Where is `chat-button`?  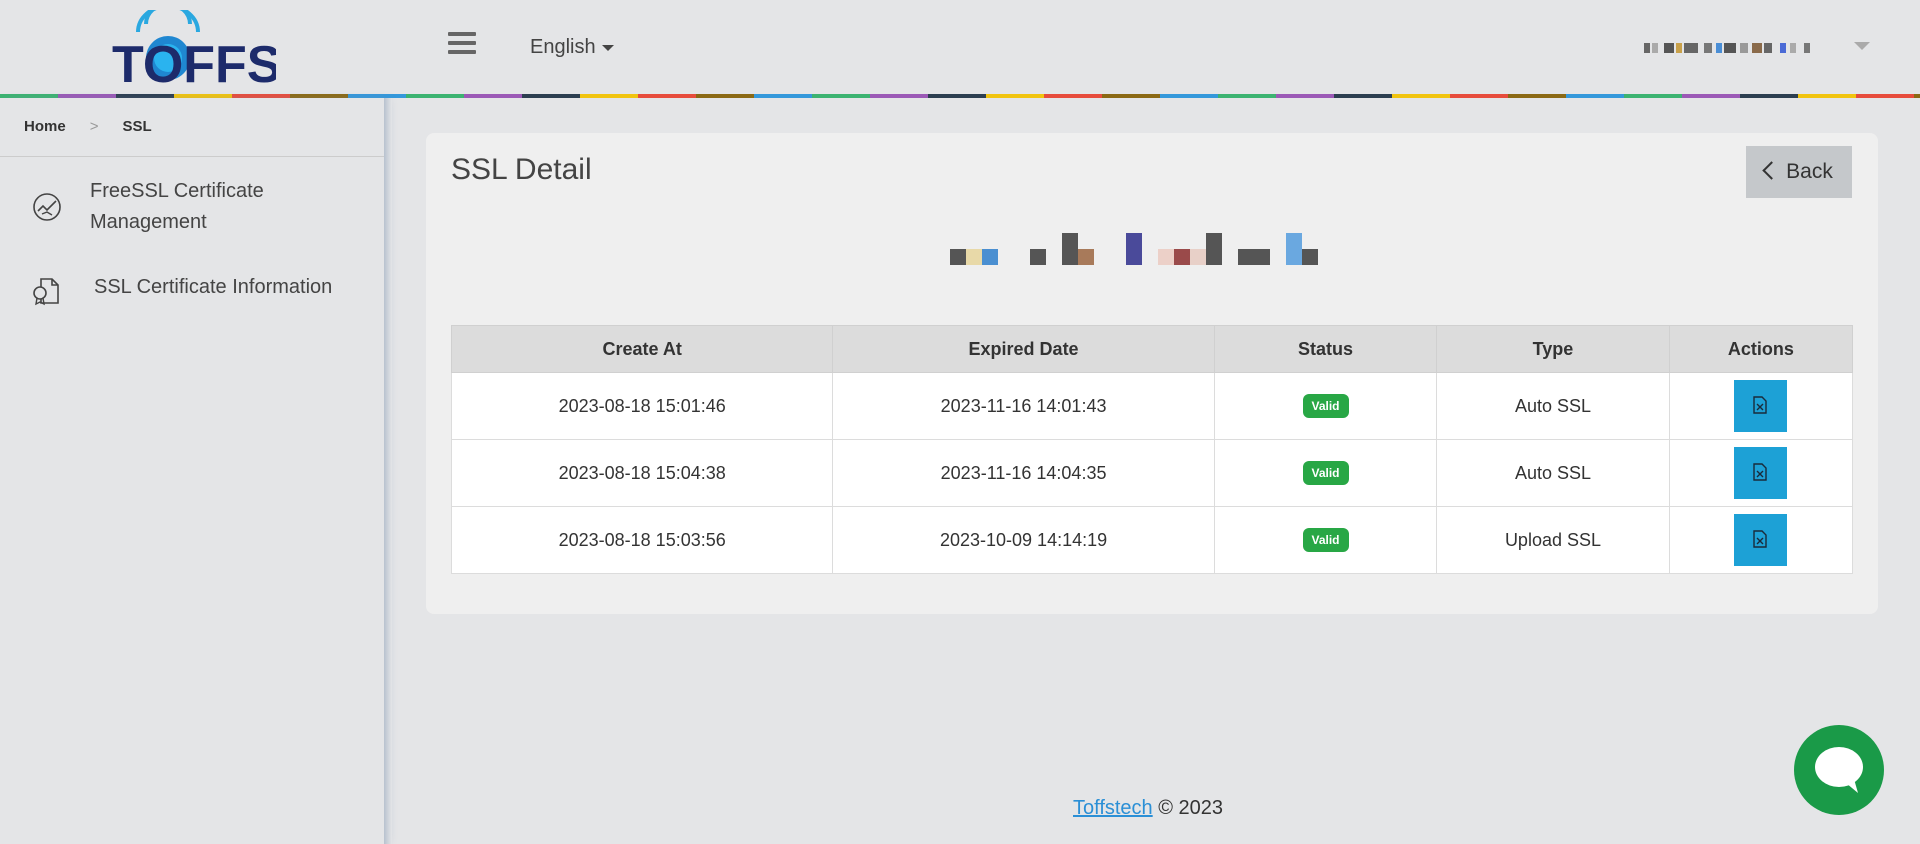 chat-button is located at coordinates (1839, 770).